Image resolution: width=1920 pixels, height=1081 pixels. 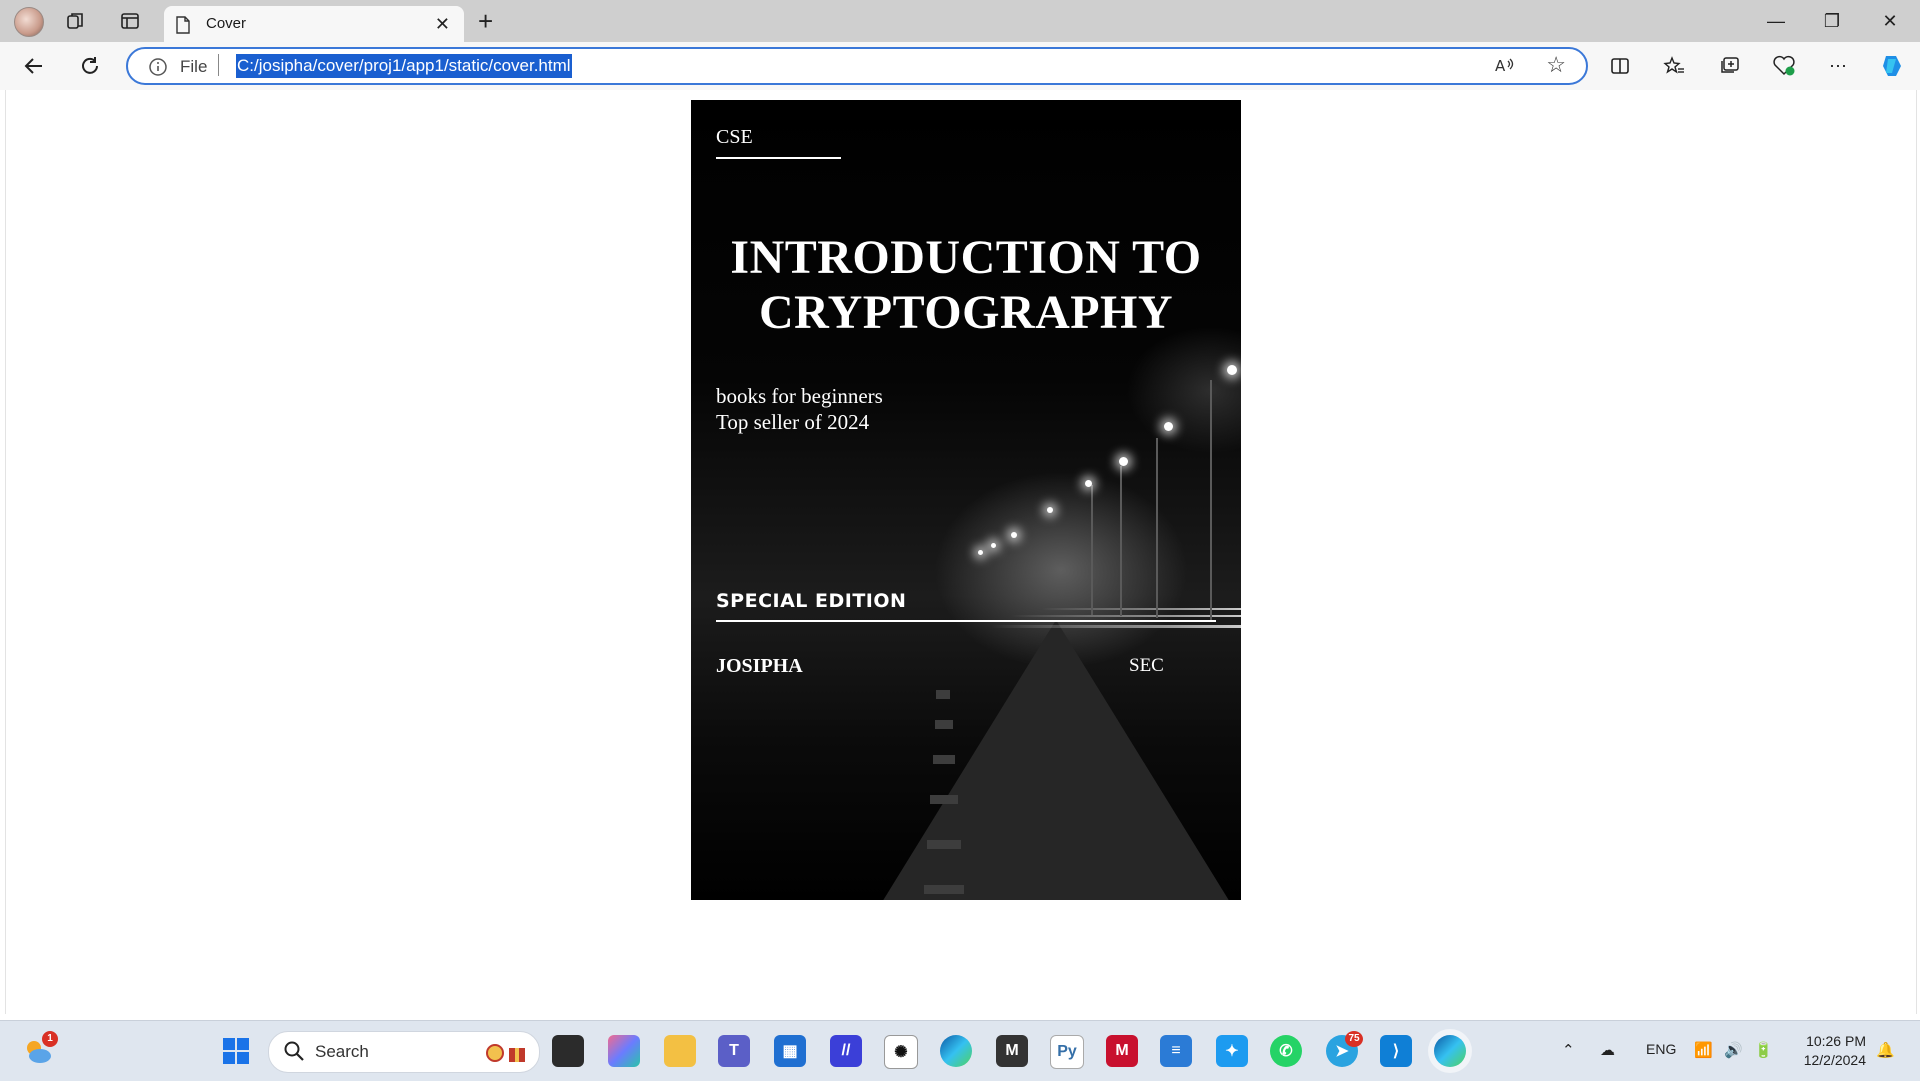 I want to click on show-hidden-icons-chevron: ⌃, so click(x=1568, y=1050).